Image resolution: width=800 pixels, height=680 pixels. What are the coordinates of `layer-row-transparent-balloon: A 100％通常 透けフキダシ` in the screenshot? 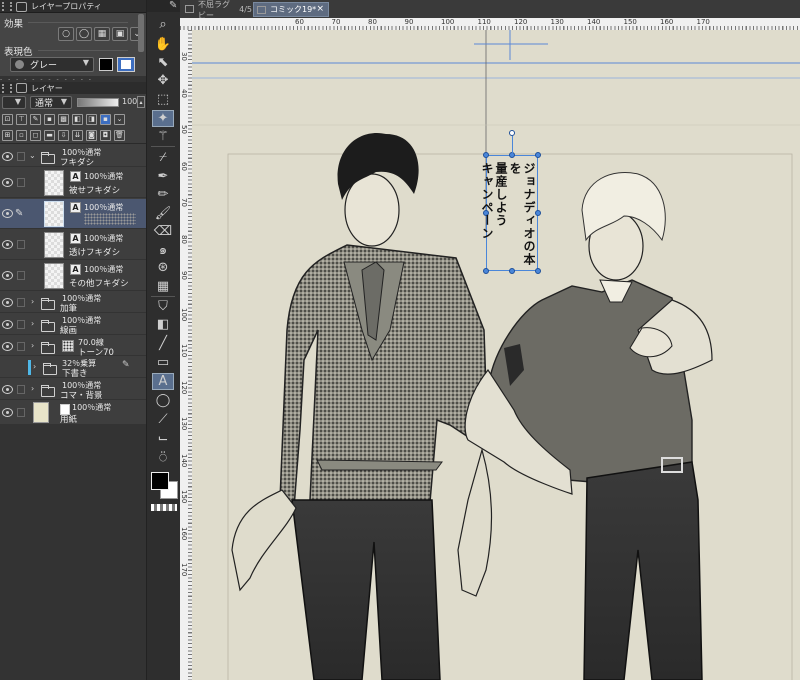 It's located at (73, 245).